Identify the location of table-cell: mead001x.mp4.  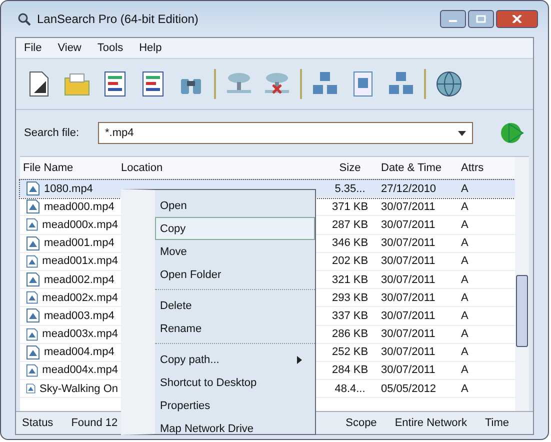
(80, 261).